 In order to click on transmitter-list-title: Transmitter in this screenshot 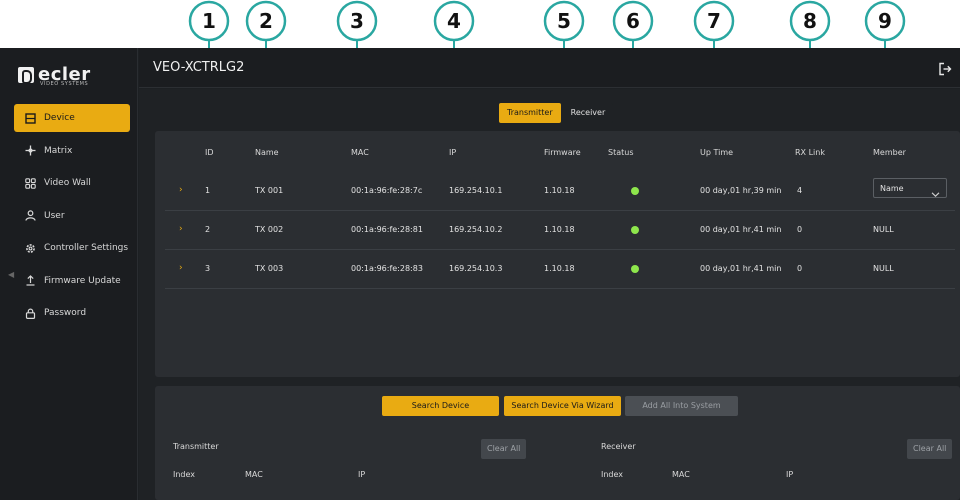, I will do `click(196, 446)`.